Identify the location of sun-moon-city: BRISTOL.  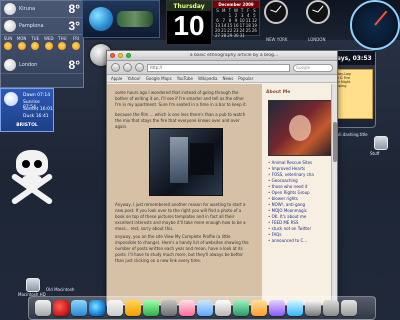
(27, 125).